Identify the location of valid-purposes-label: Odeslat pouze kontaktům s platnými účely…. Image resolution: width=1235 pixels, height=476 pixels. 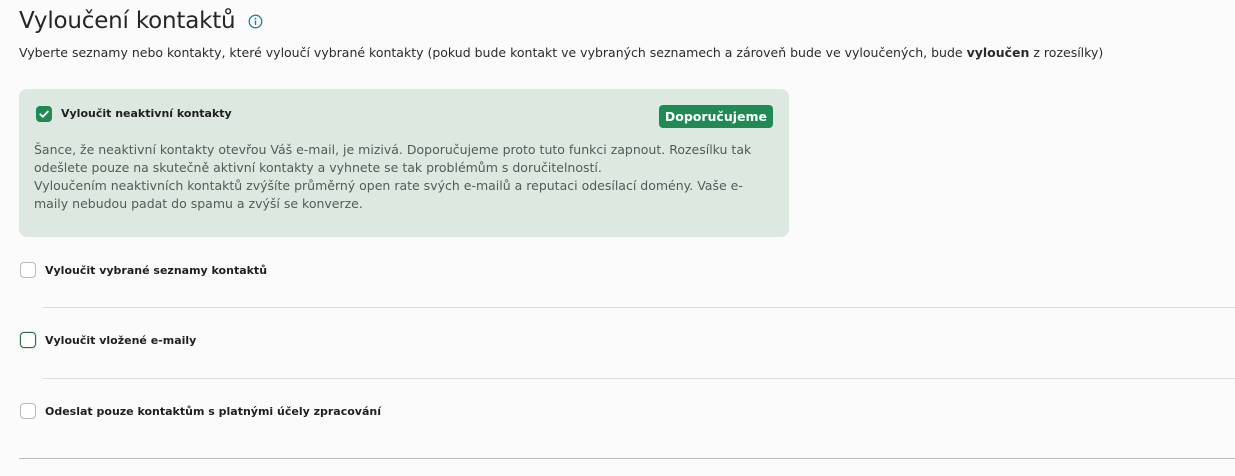
(213, 411).